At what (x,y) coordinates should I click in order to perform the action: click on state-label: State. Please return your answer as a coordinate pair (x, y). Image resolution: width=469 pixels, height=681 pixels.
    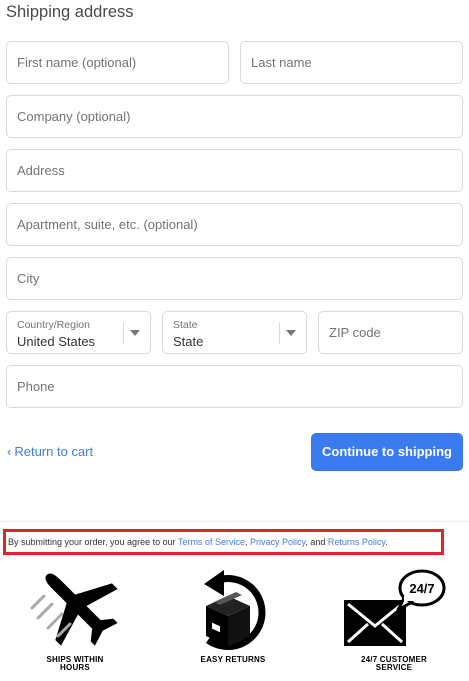
    Looking at the image, I should click on (185, 325).